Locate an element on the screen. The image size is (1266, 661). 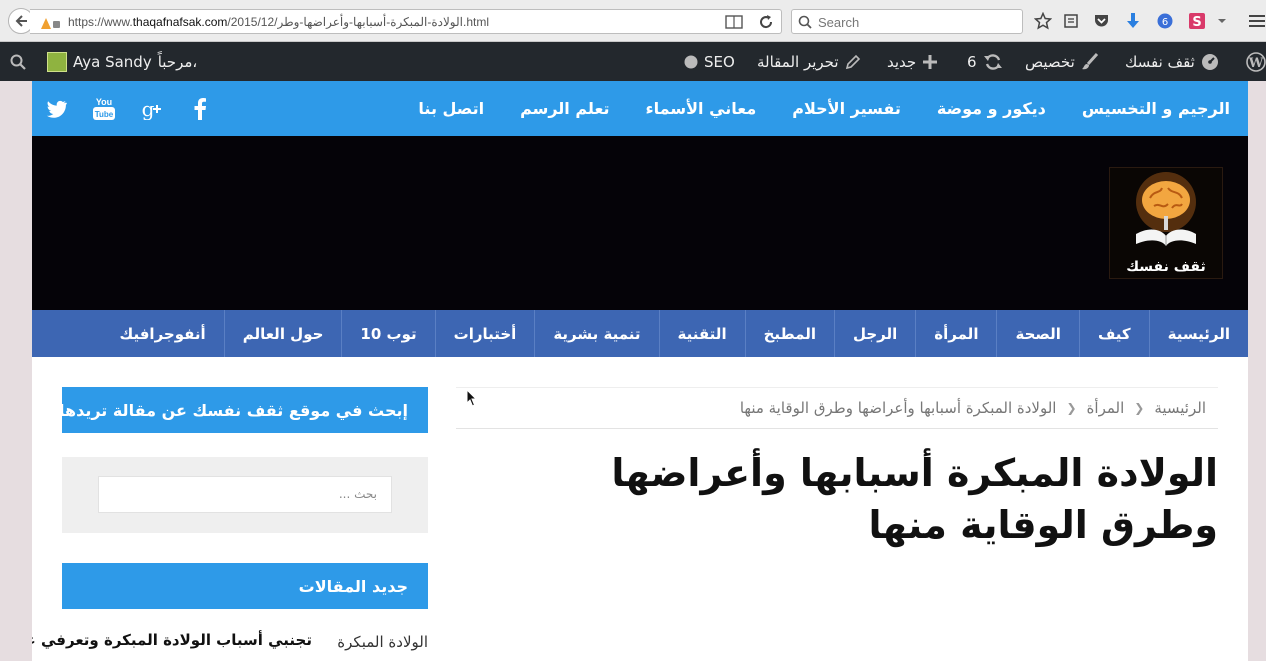
user-name: Aya Sandy is located at coordinates (112, 61).